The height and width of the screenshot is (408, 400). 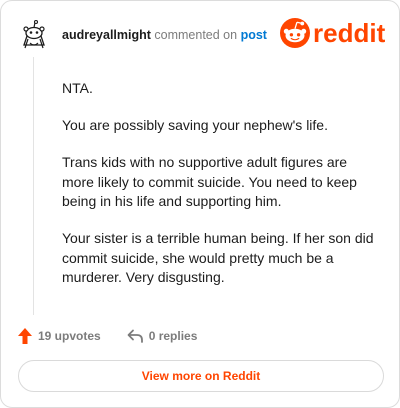 What do you see at coordinates (173, 336) in the screenshot?
I see `reply-count: 0 replies` at bounding box center [173, 336].